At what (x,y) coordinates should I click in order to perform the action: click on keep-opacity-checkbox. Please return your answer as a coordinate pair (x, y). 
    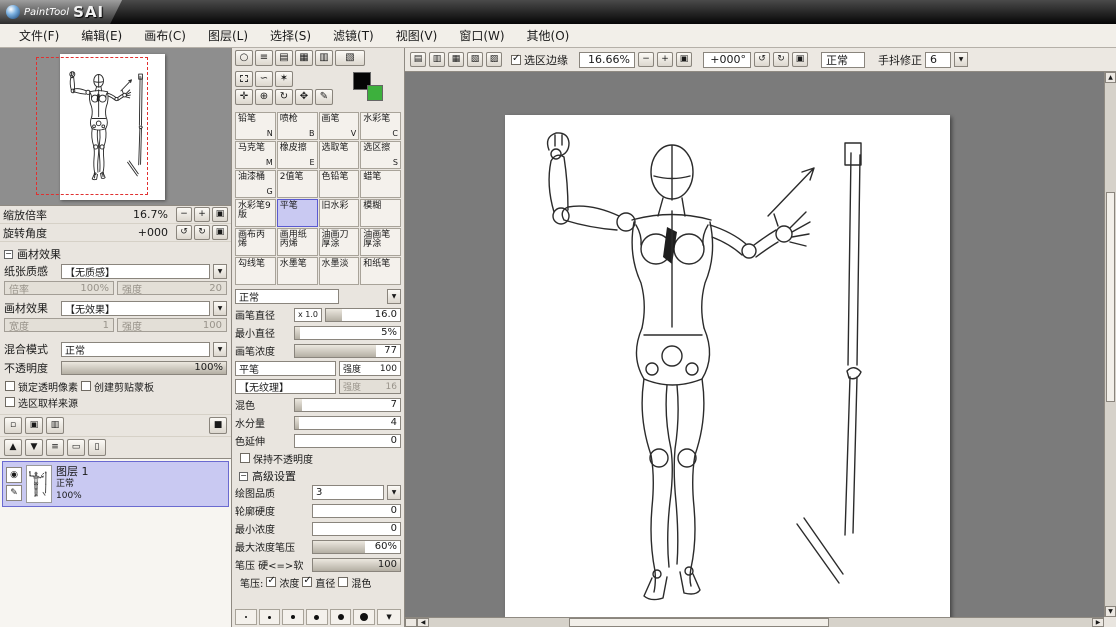
    Looking at the image, I should click on (245, 458).